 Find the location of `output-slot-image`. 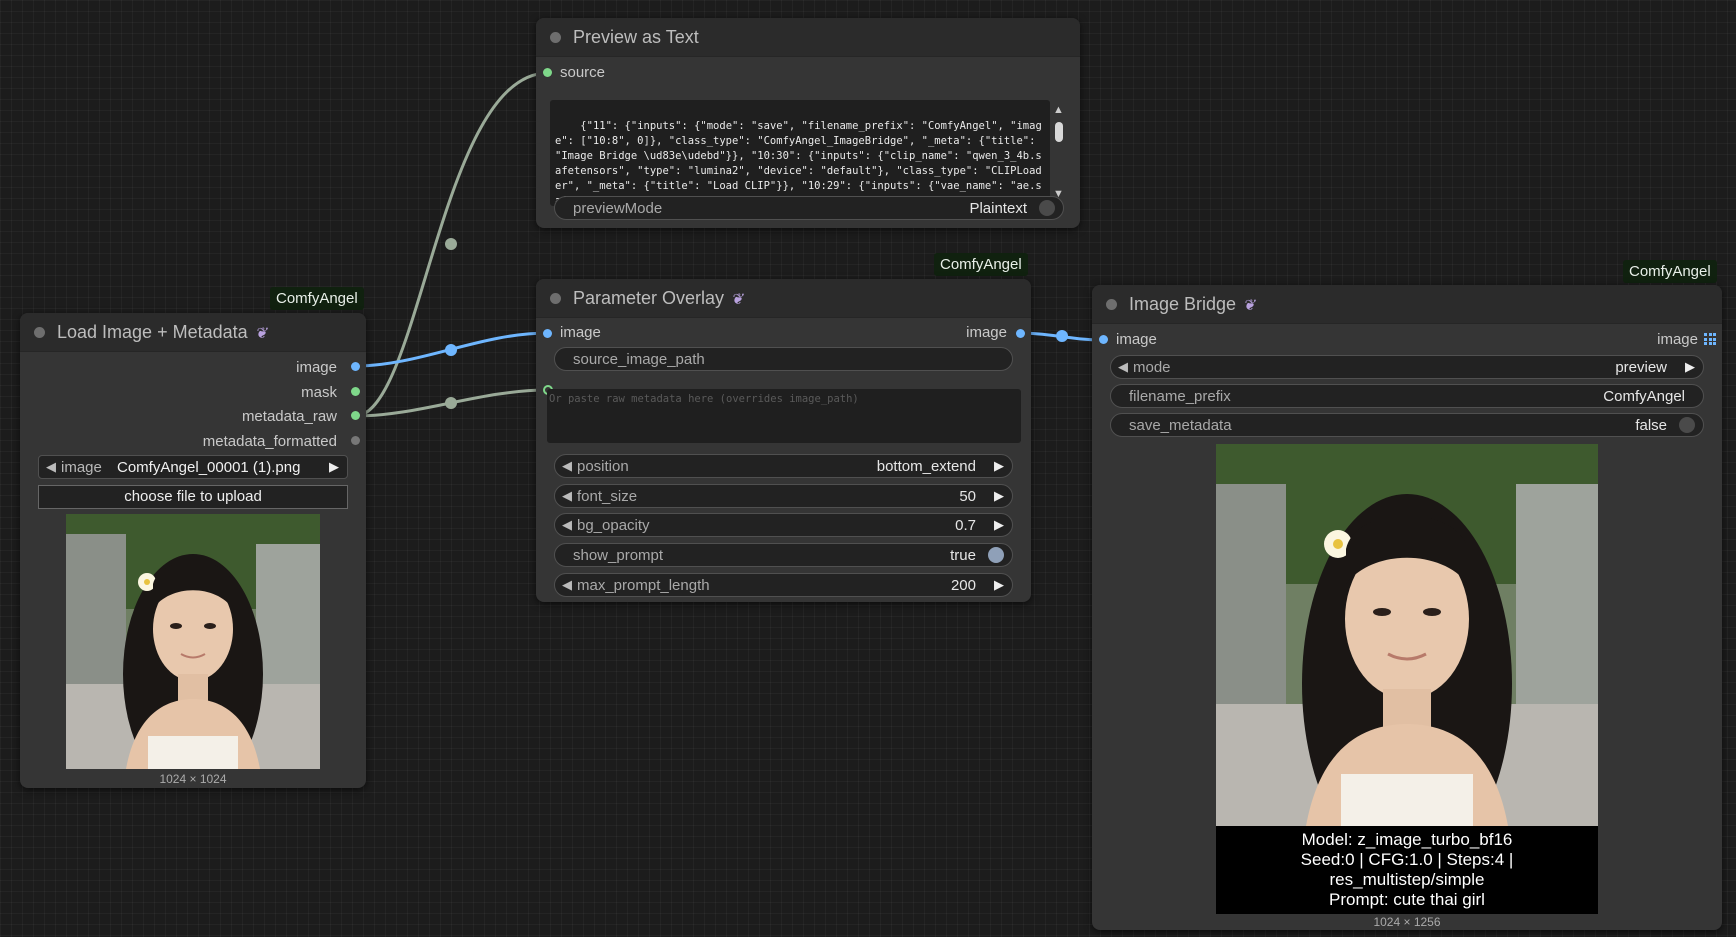

output-slot-image is located at coordinates (355, 366).